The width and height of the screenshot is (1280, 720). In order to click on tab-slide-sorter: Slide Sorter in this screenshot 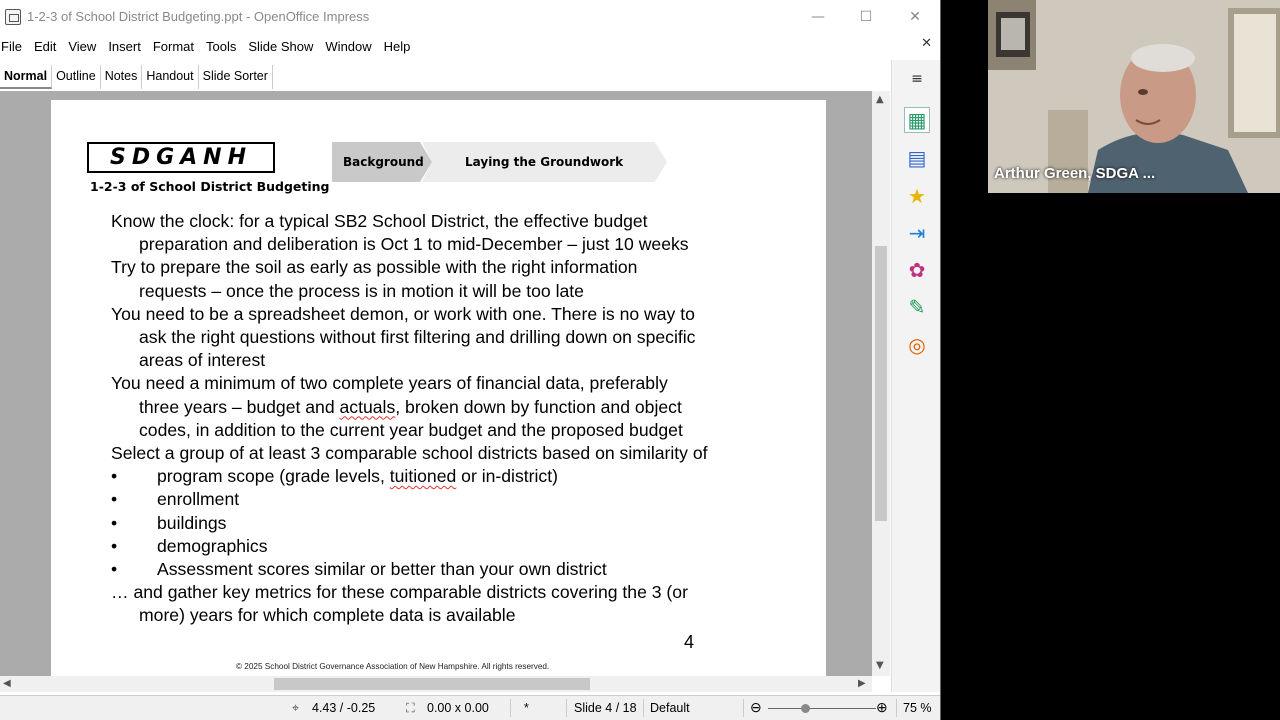, I will do `click(236, 77)`.